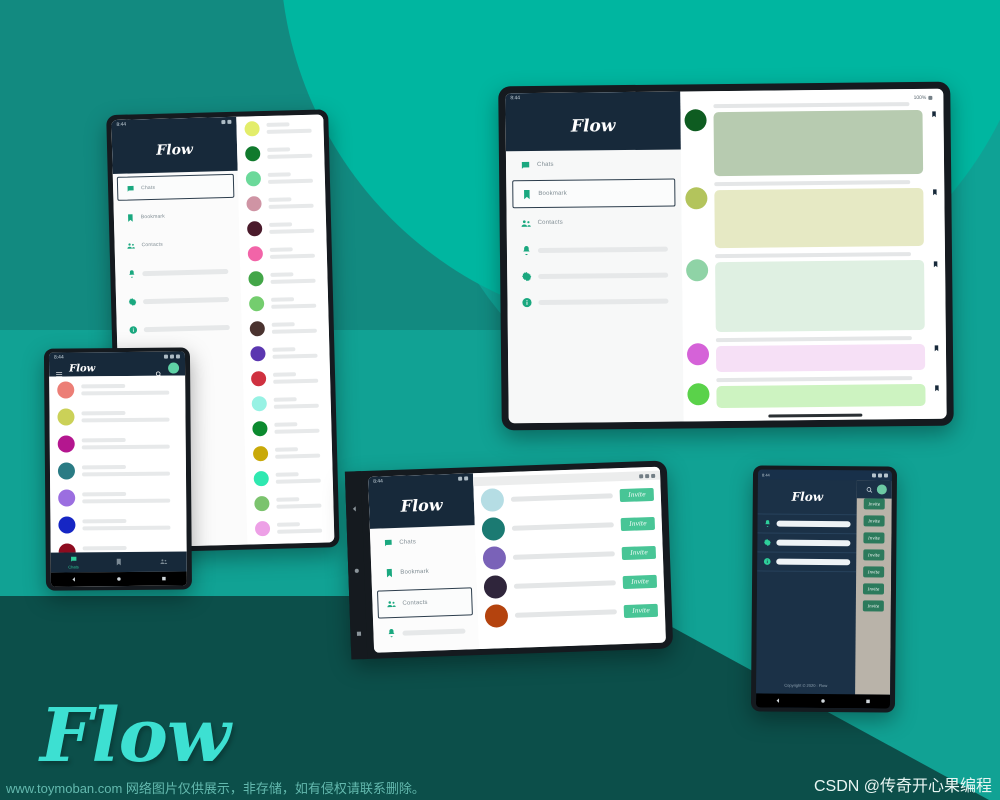 The height and width of the screenshot is (800, 1000). I want to click on drawer-item-notifications, so click(807, 523).